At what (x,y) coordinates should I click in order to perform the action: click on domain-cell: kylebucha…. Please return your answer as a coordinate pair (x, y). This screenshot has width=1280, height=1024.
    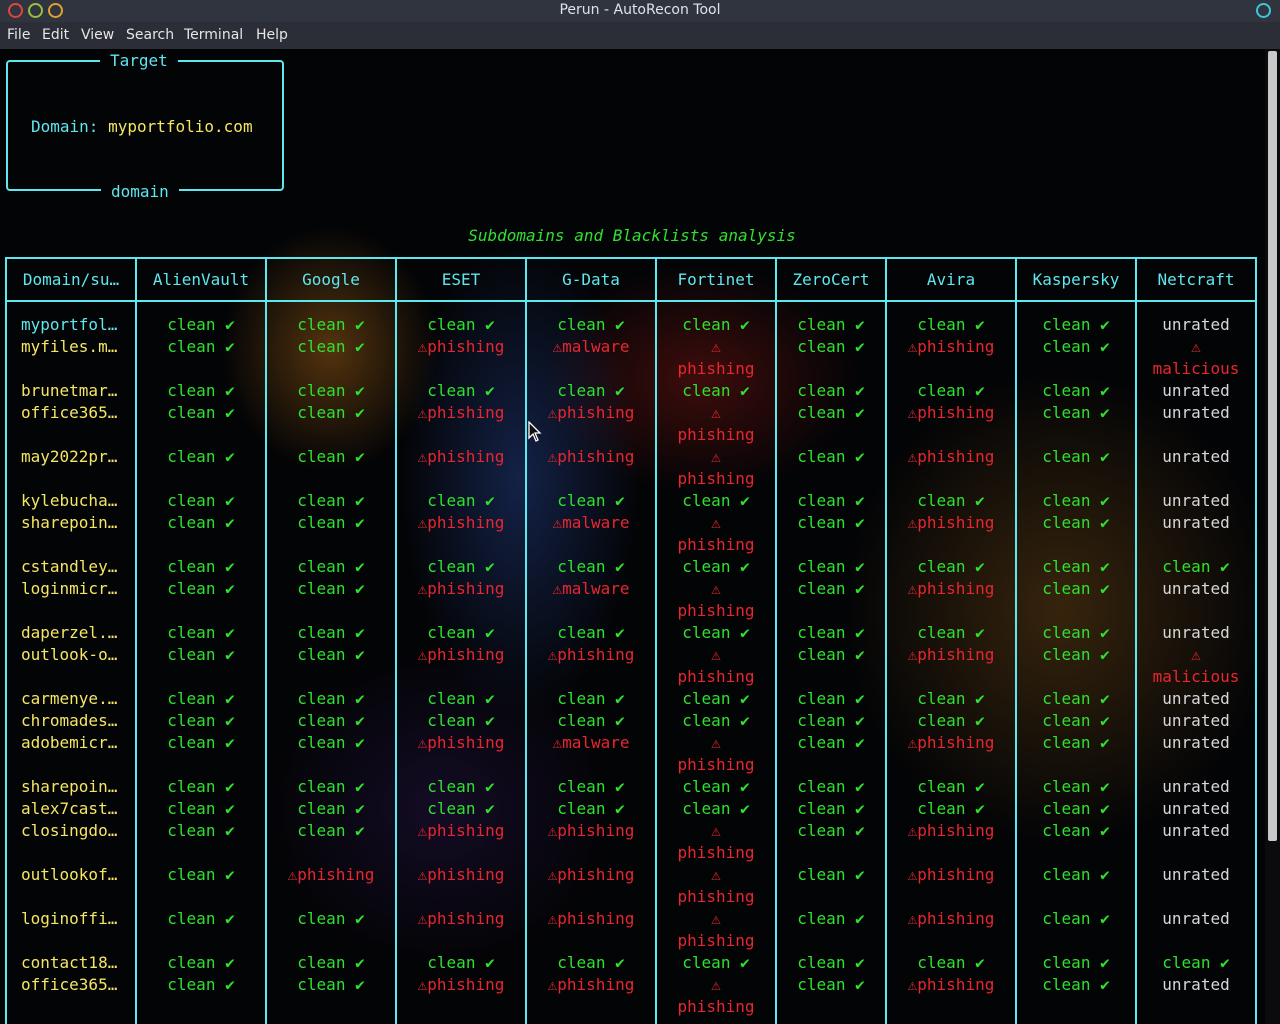
    Looking at the image, I should click on (69, 500).